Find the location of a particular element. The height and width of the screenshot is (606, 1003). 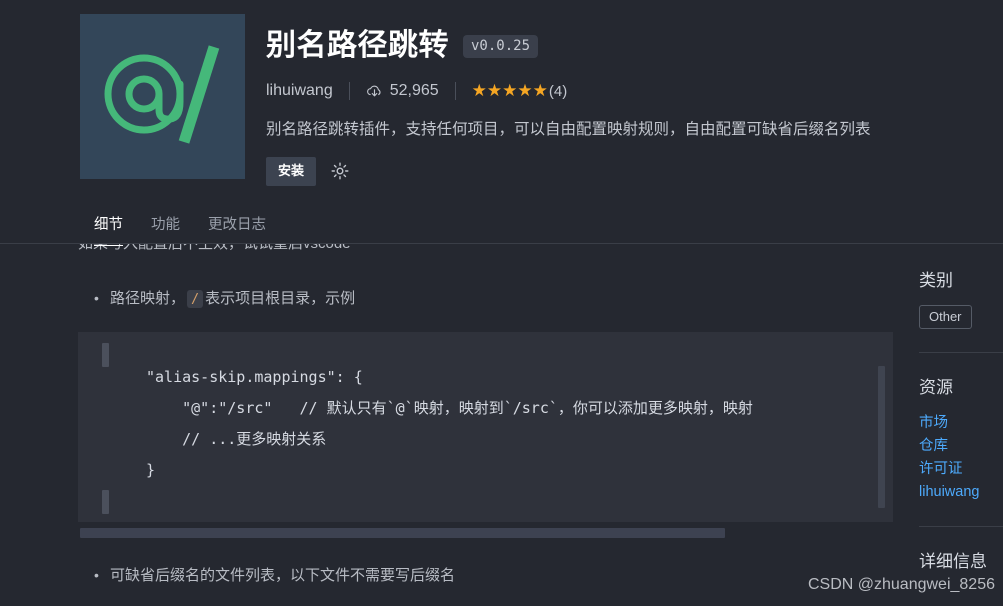

resource-links: 市场 仓库 许可证 lihuiwang is located at coordinates (961, 457).